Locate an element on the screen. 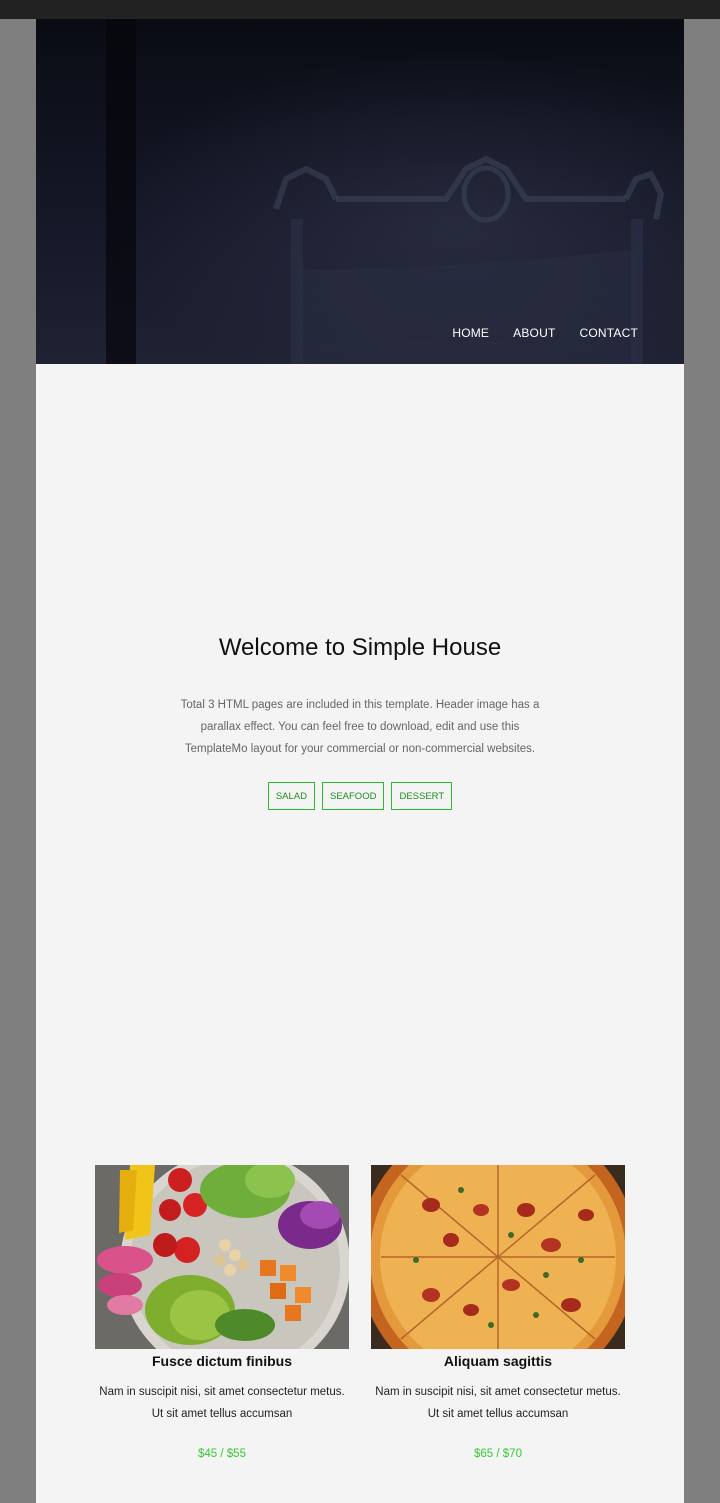  nav-contact-link: CONTACT is located at coordinates (608, 333).